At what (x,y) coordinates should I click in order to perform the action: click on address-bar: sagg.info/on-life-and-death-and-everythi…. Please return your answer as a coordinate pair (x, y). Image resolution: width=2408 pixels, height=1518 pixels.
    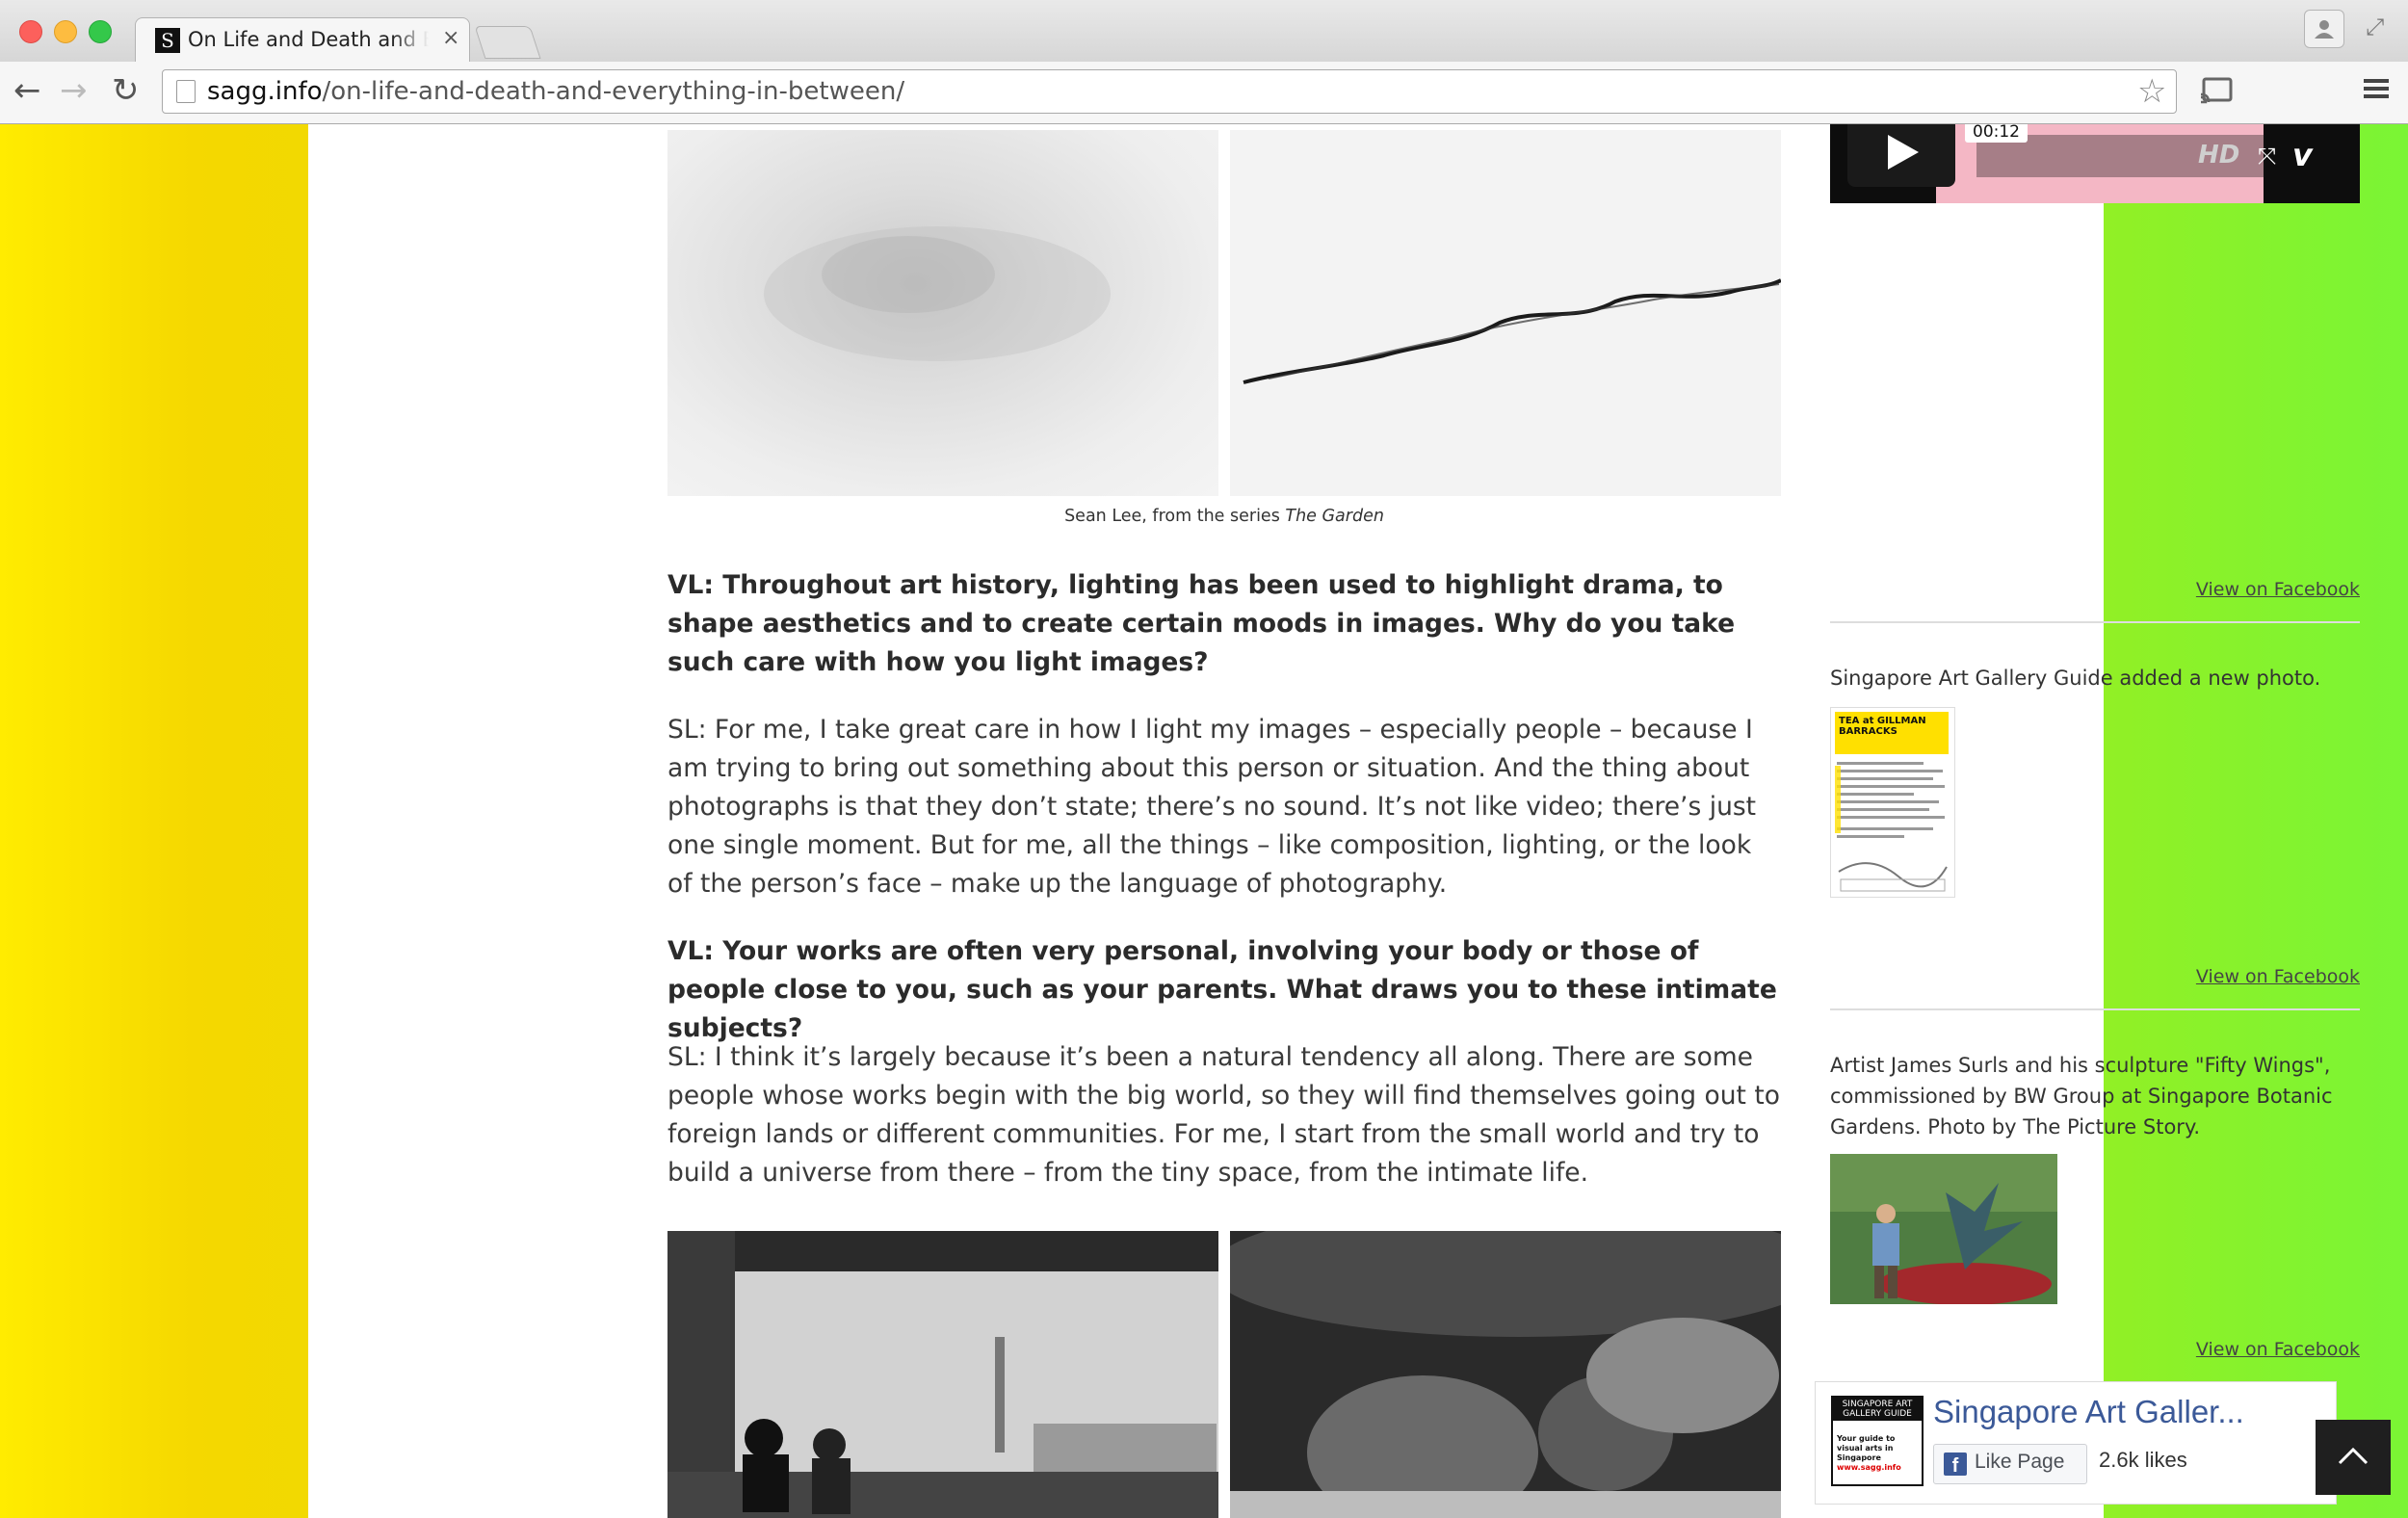
    Looking at the image, I should click on (1169, 91).